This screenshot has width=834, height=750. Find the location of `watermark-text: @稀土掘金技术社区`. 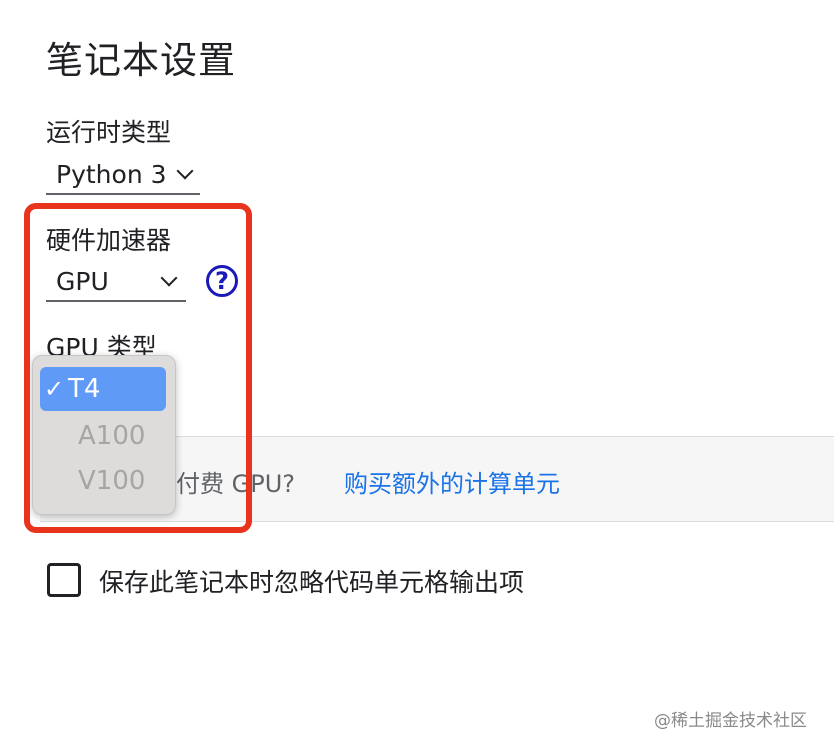

watermark-text: @稀土掘金技术社区 is located at coordinates (730, 721).